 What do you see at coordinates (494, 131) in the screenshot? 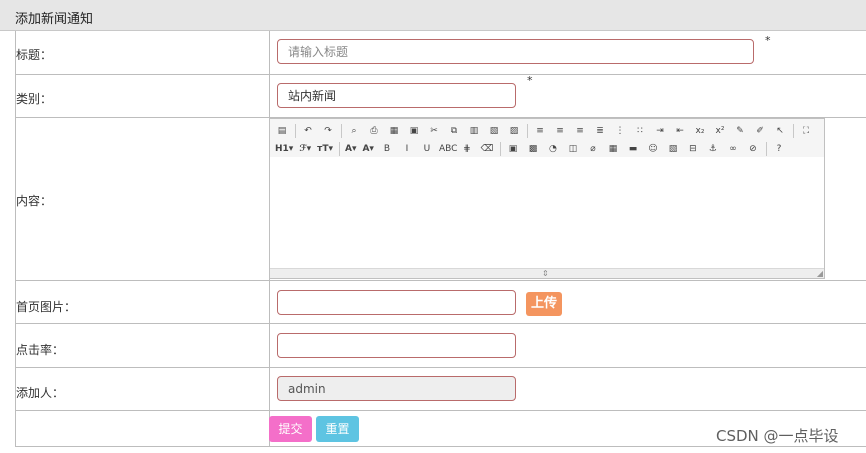
I see `paste-text-icon: ▧` at bounding box center [494, 131].